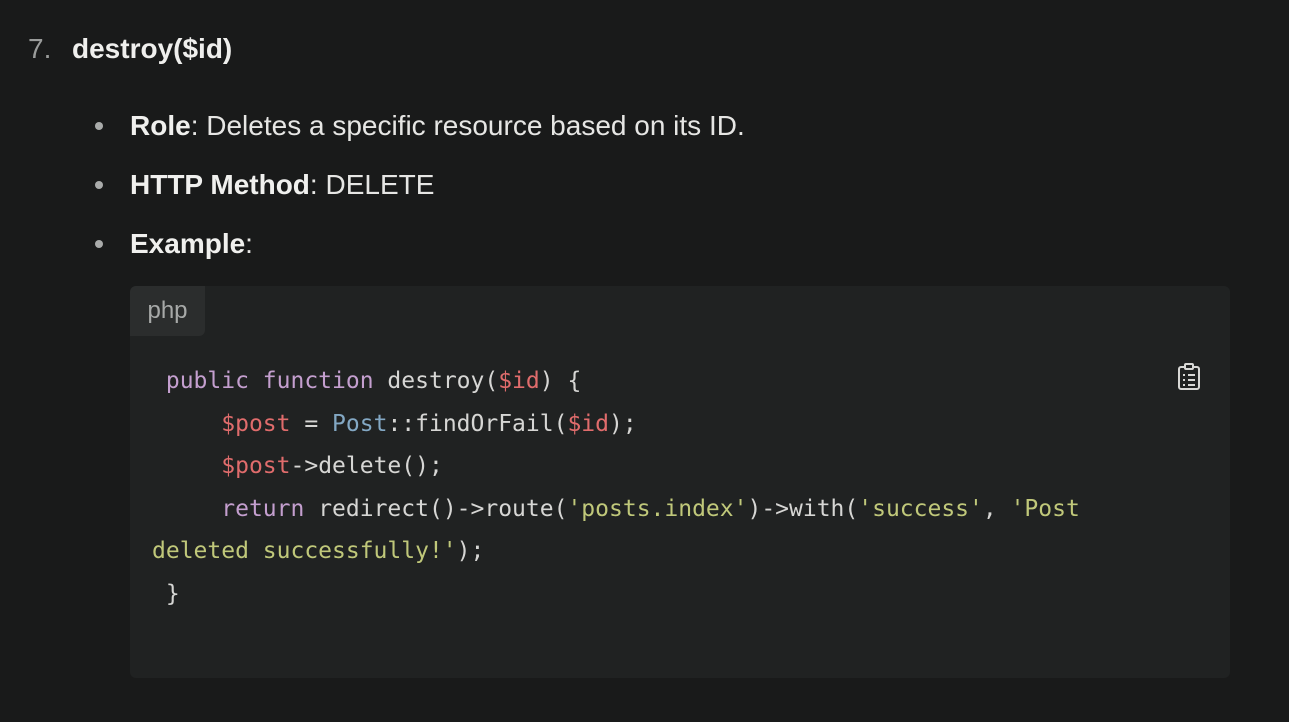 Image resolution: width=1289 pixels, height=722 pixels. What do you see at coordinates (152, 48) in the screenshot?
I see `step-title: destroy($id)` at bounding box center [152, 48].